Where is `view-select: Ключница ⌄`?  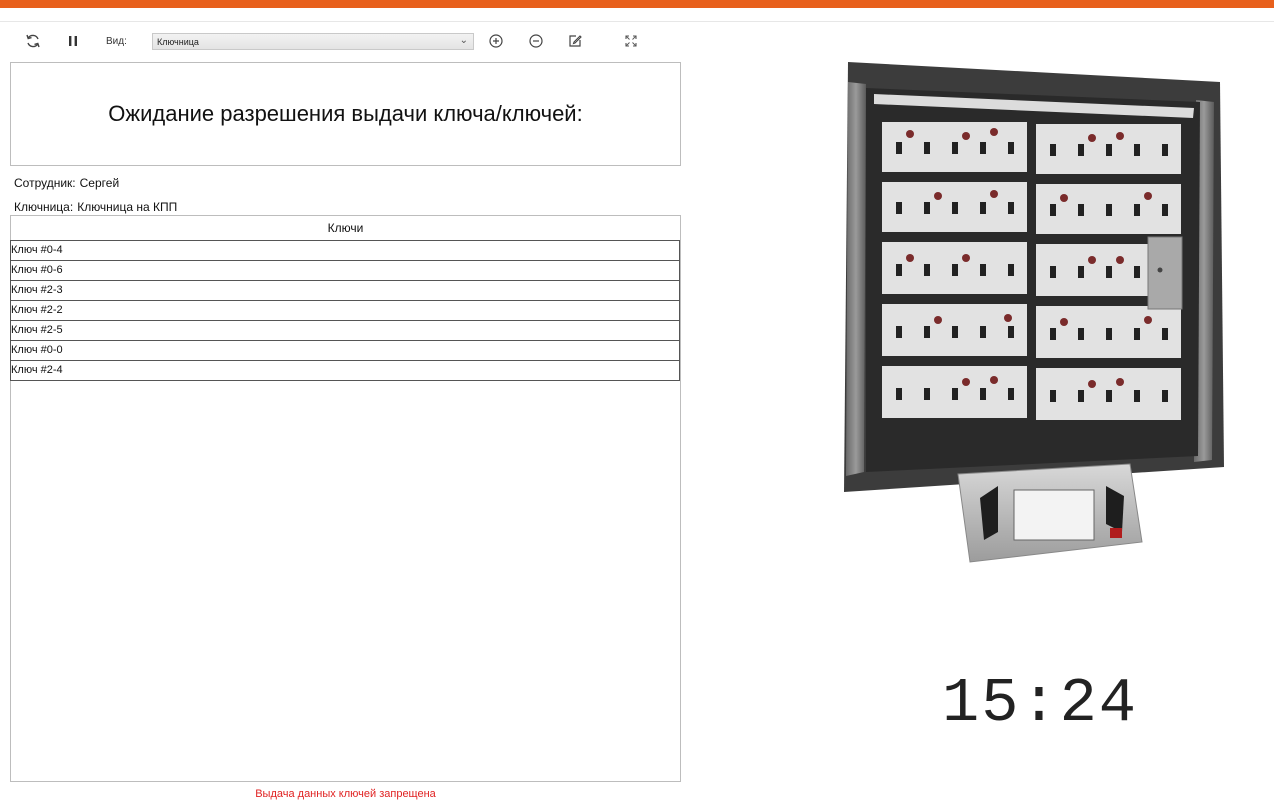
view-select: Ключница ⌄ is located at coordinates (313, 41).